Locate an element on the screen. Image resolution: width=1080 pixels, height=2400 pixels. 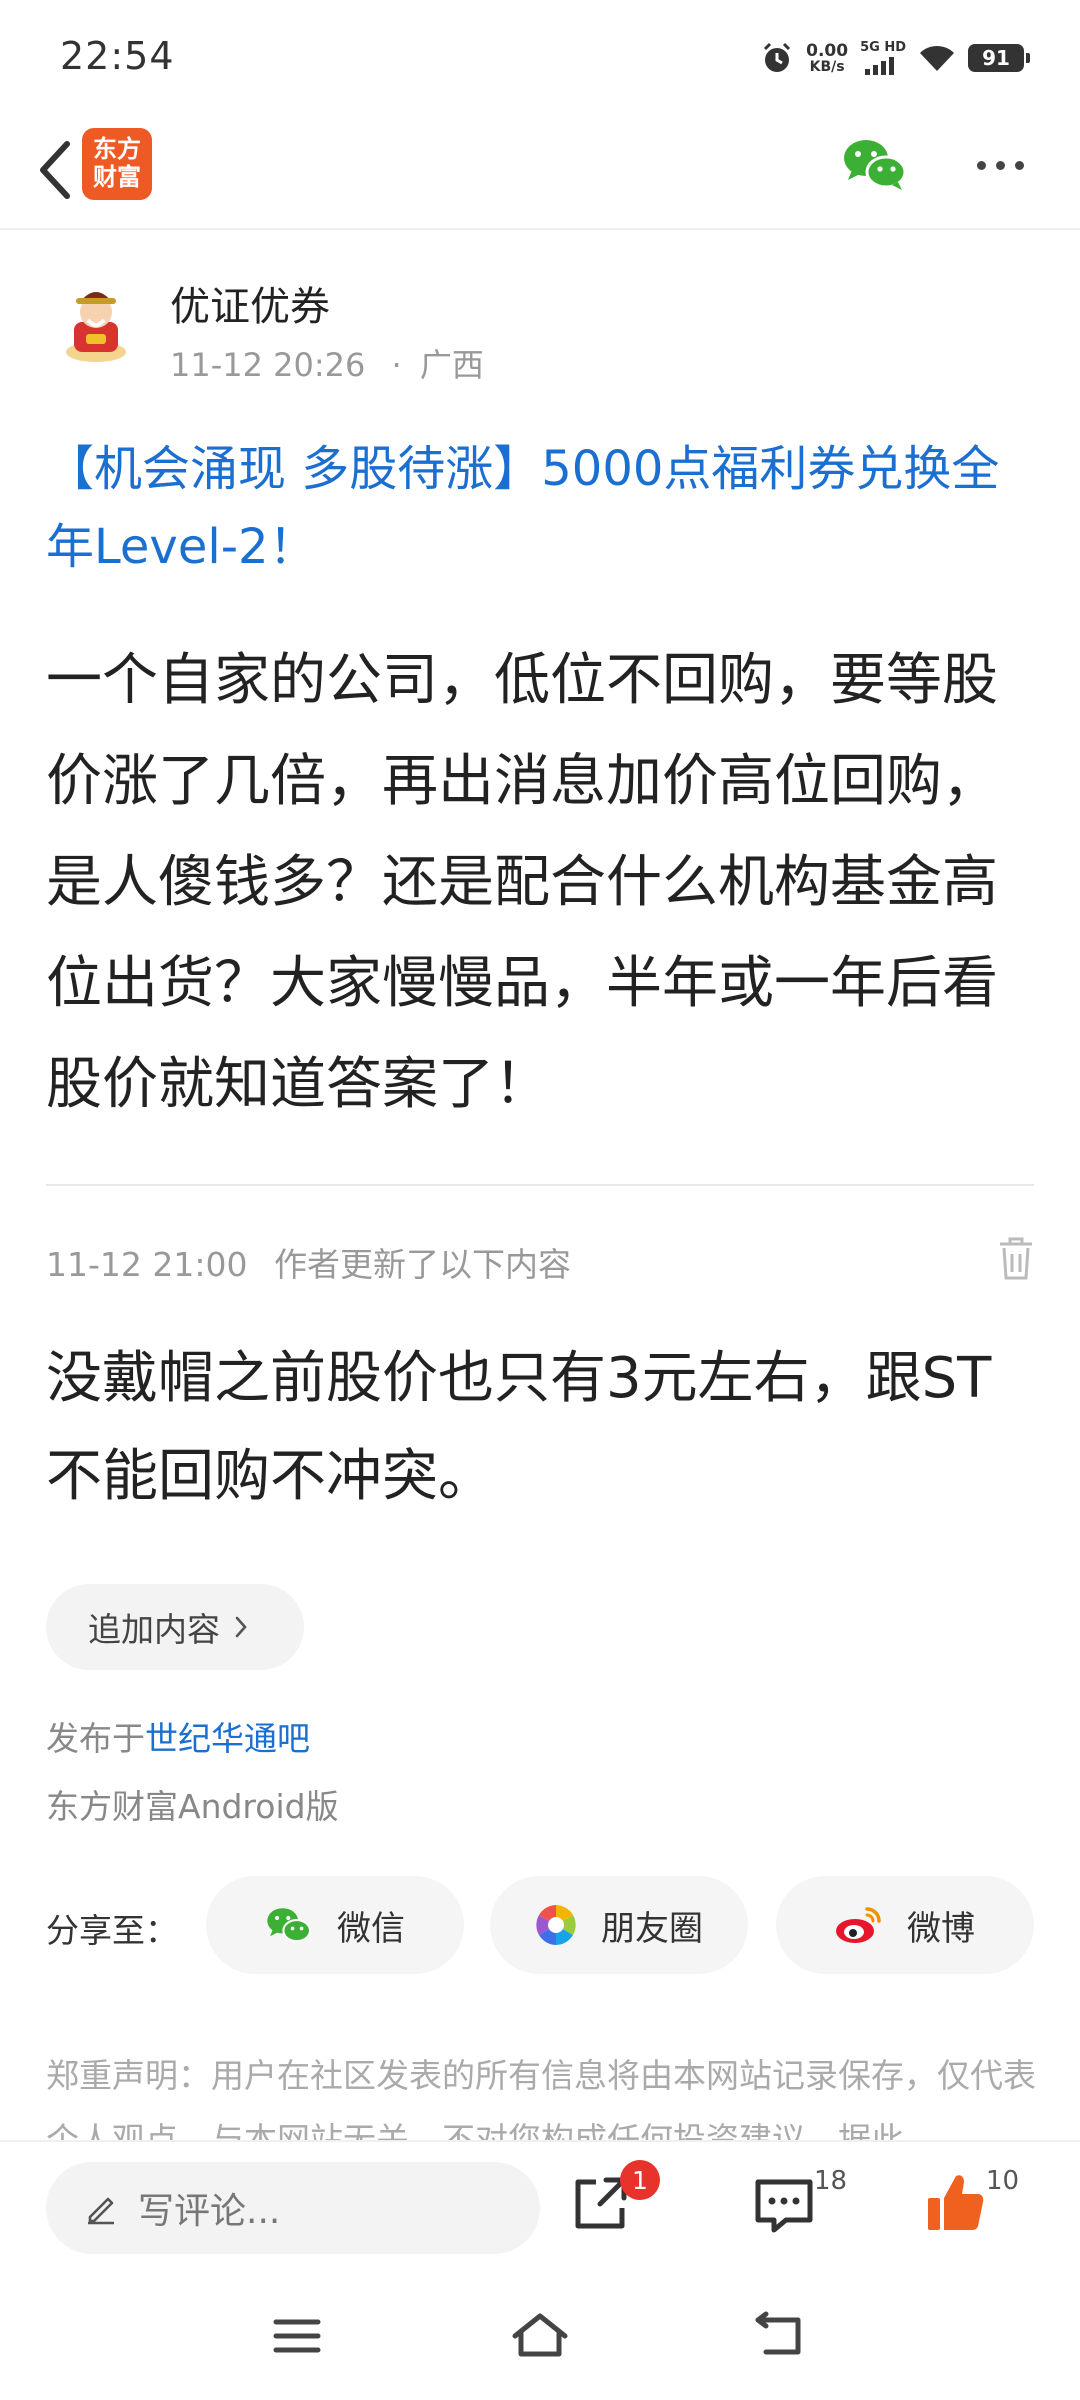
recents-button is located at coordinates (297, 2336).